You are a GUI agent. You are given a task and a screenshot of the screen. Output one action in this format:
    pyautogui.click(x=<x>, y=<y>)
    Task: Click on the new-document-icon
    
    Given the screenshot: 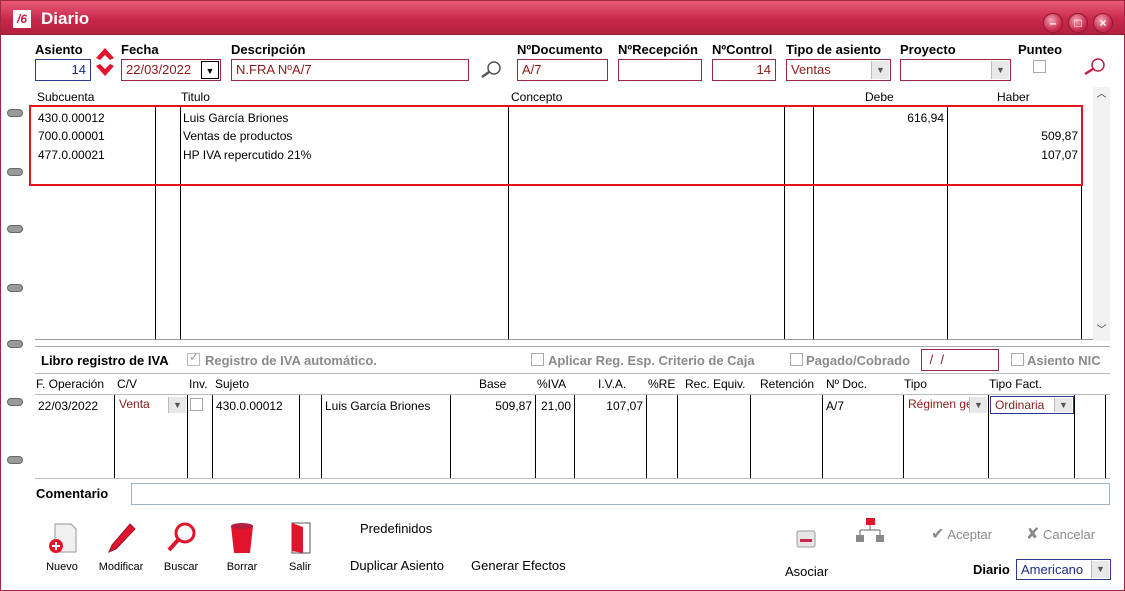 What is the action you would take?
    pyautogui.click(x=63, y=538)
    